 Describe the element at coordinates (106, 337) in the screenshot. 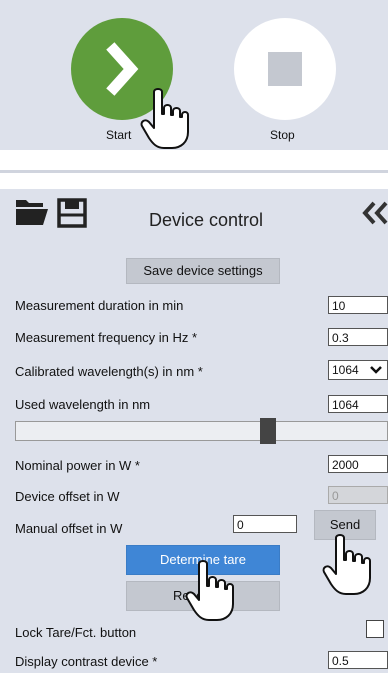

I see `measurement-frequency-label: Measurement frequency in Hz *` at that location.